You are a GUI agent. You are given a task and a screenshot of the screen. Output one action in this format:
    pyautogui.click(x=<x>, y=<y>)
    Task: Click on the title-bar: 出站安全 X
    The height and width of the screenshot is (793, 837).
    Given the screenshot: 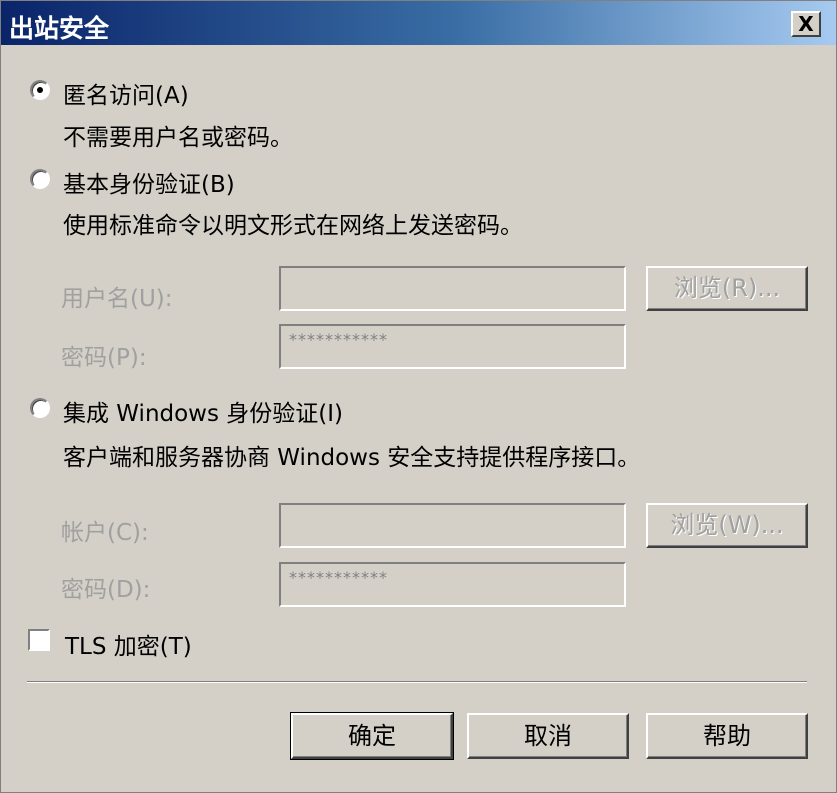 What is the action you would take?
    pyautogui.click(x=418, y=23)
    